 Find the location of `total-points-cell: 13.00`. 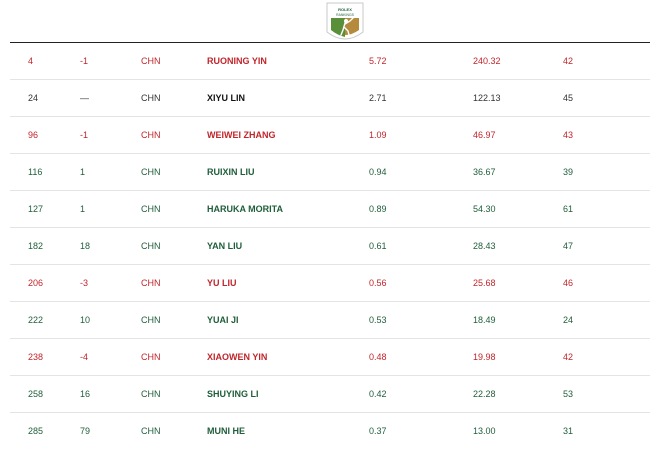

total-points-cell: 13.00 is located at coordinates (484, 431).